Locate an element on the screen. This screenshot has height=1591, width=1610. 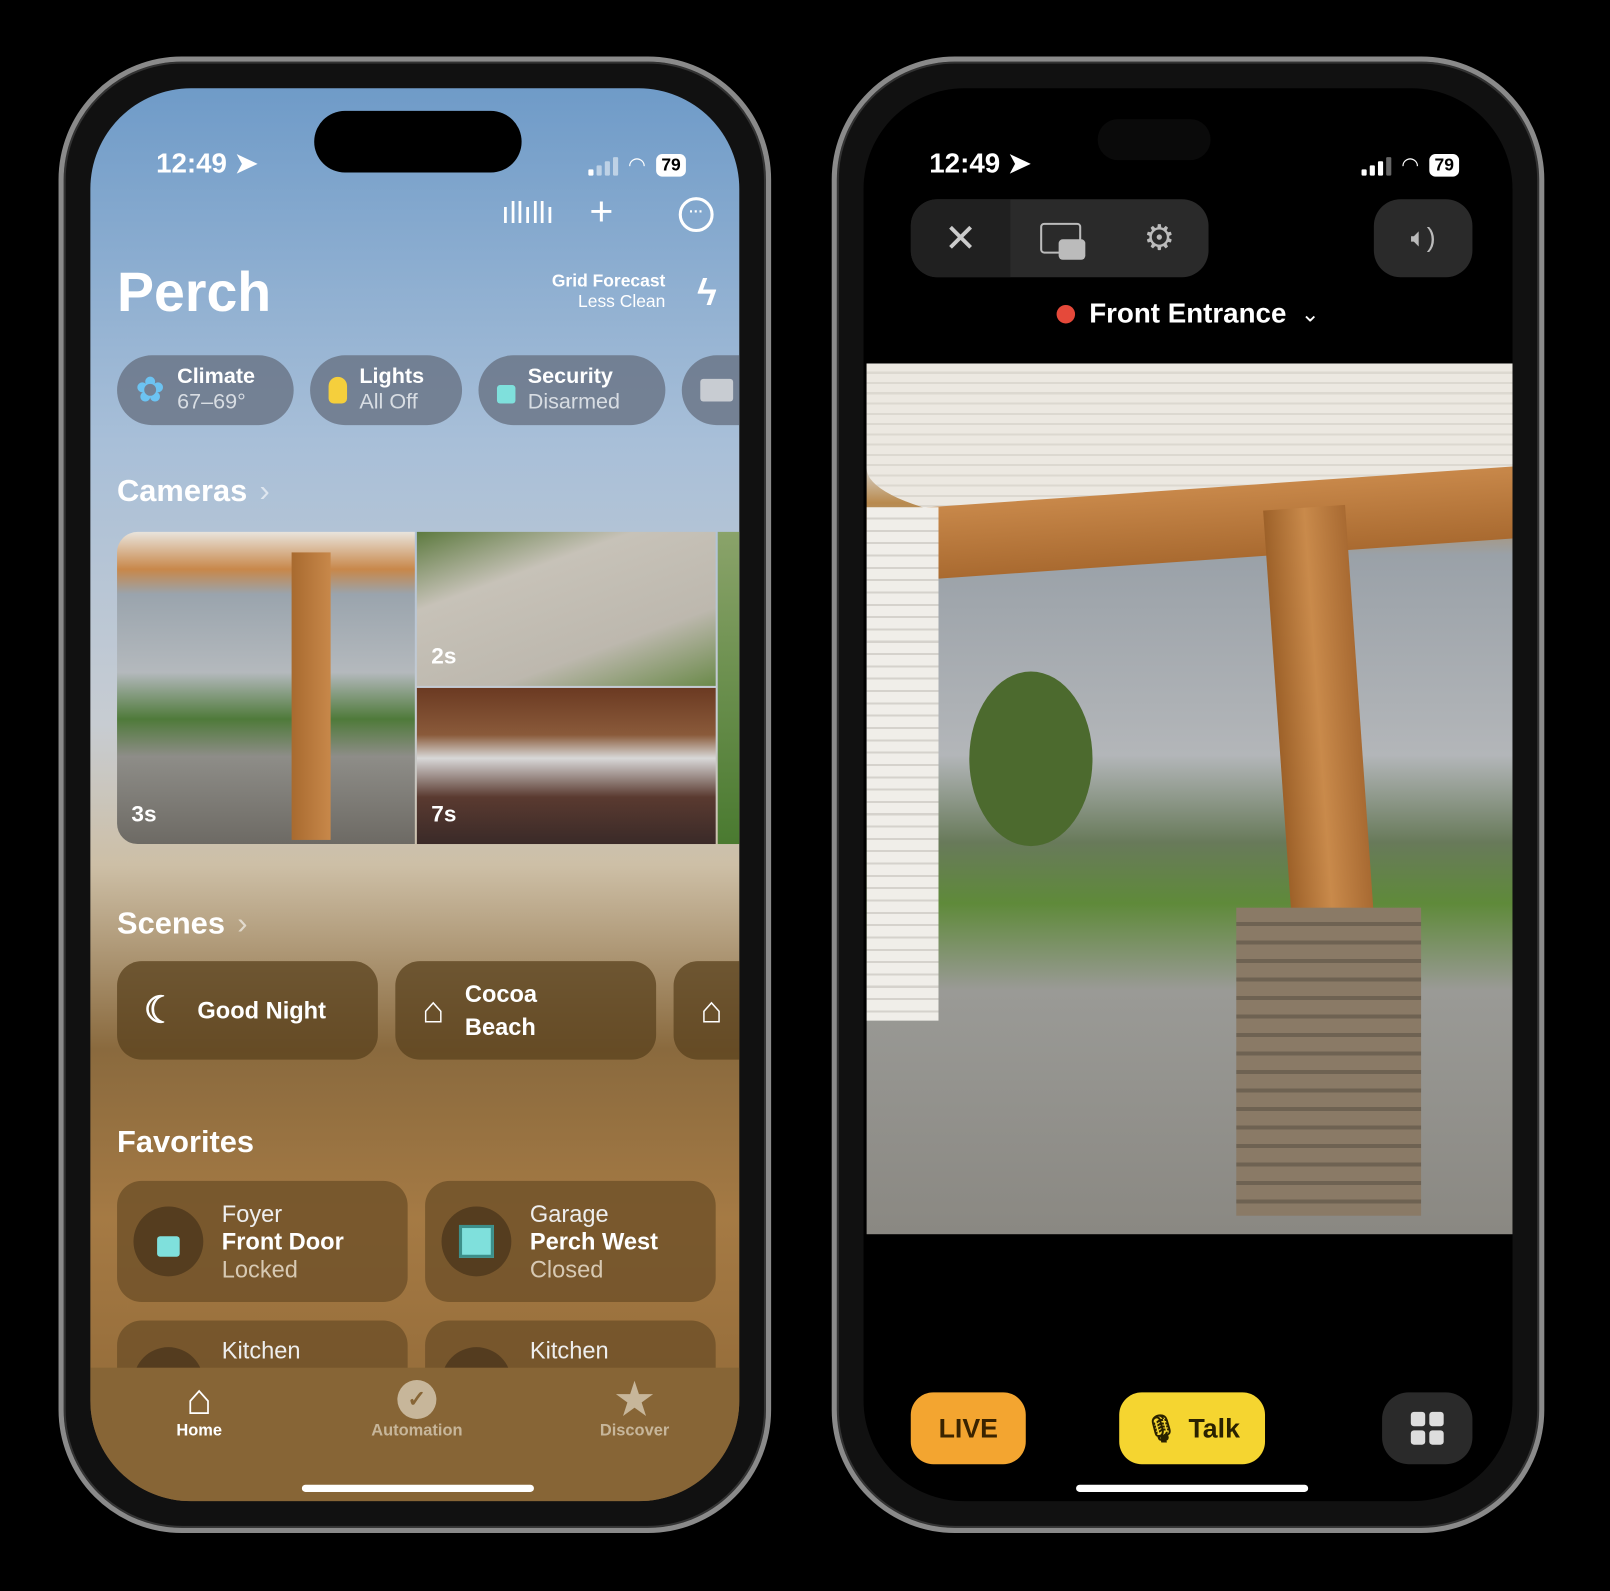
lightbulb-icon is located at coordinates (338, 390).